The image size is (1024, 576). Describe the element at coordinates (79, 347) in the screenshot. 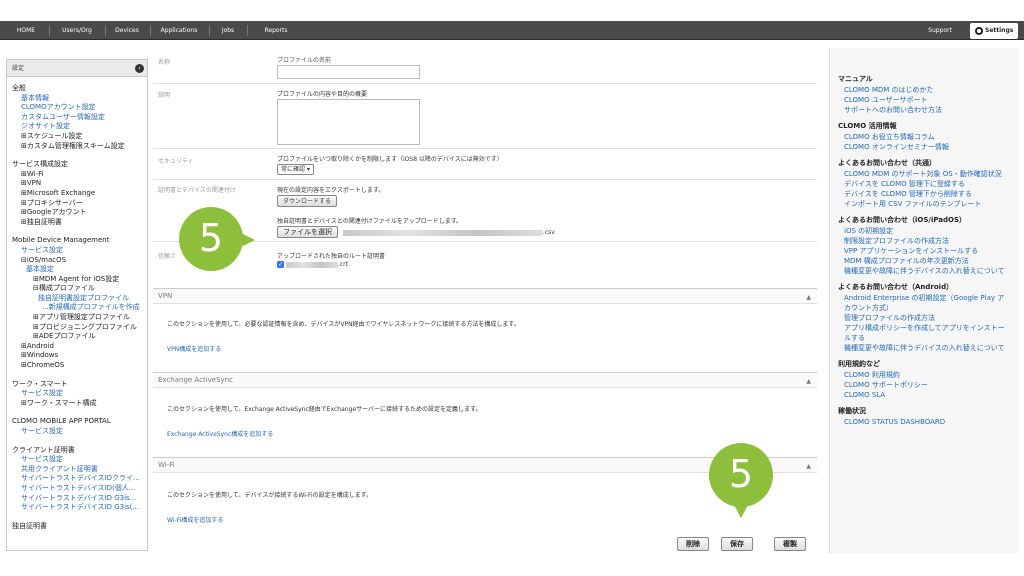

I see `sidebar-item: ⊞Android` at that location.